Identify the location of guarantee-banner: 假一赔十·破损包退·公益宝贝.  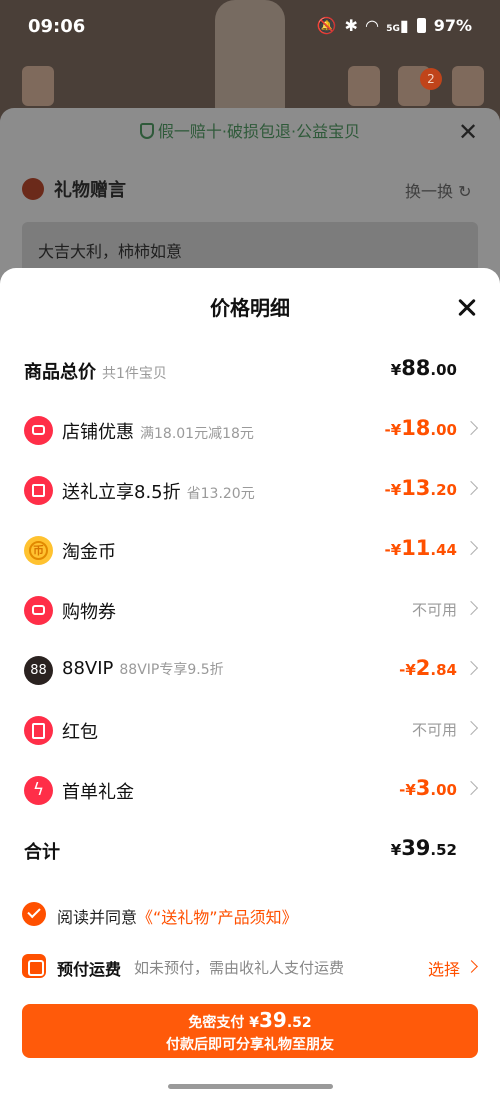
(250, 130).